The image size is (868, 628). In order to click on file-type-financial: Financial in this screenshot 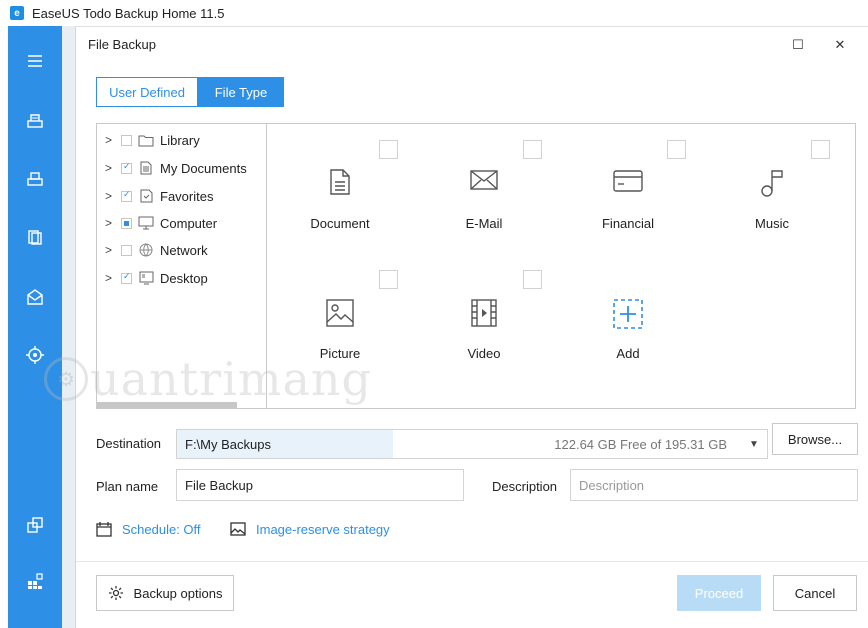, I will do `click(628, 187)`.